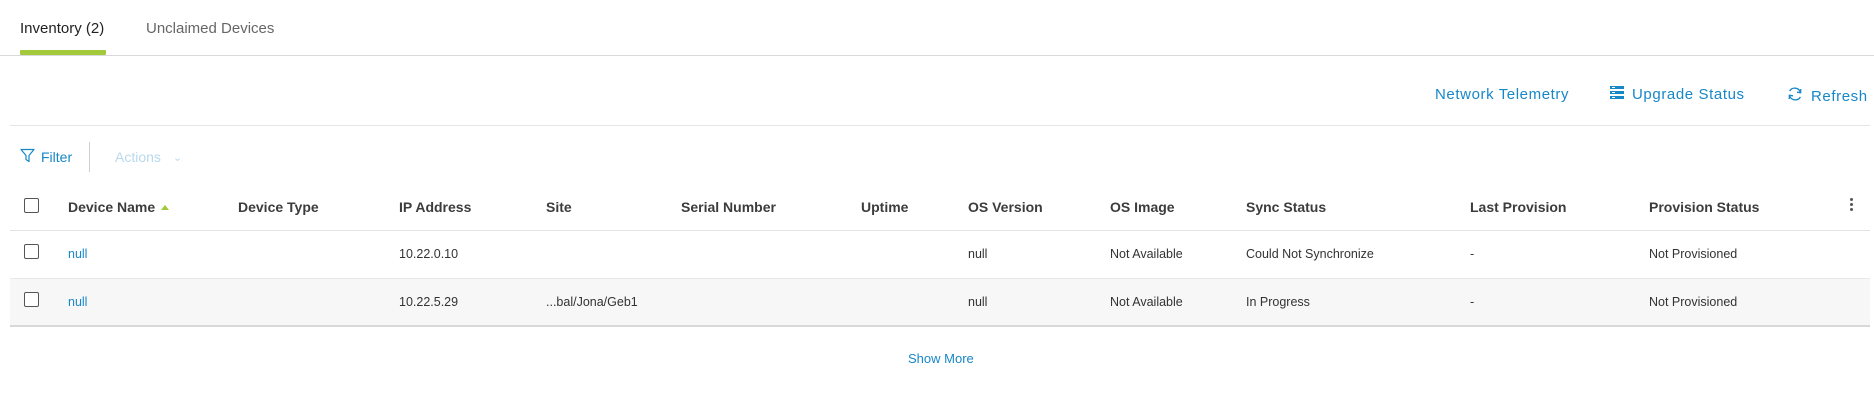 The height and width of the screenshot is (404, 1874). I want to click on tab-bar: Inventory (2) Unclaimed Devices, so click(937, 28).